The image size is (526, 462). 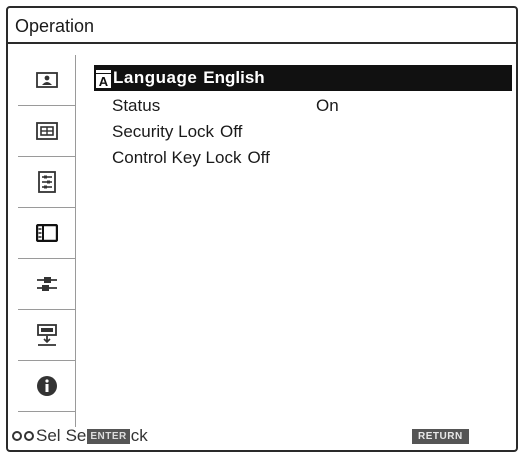 What do you see at coordinates (163, 131) in the screenshot?
I see `menu-item-label: Security Lock` at bounding box center [163, 131].